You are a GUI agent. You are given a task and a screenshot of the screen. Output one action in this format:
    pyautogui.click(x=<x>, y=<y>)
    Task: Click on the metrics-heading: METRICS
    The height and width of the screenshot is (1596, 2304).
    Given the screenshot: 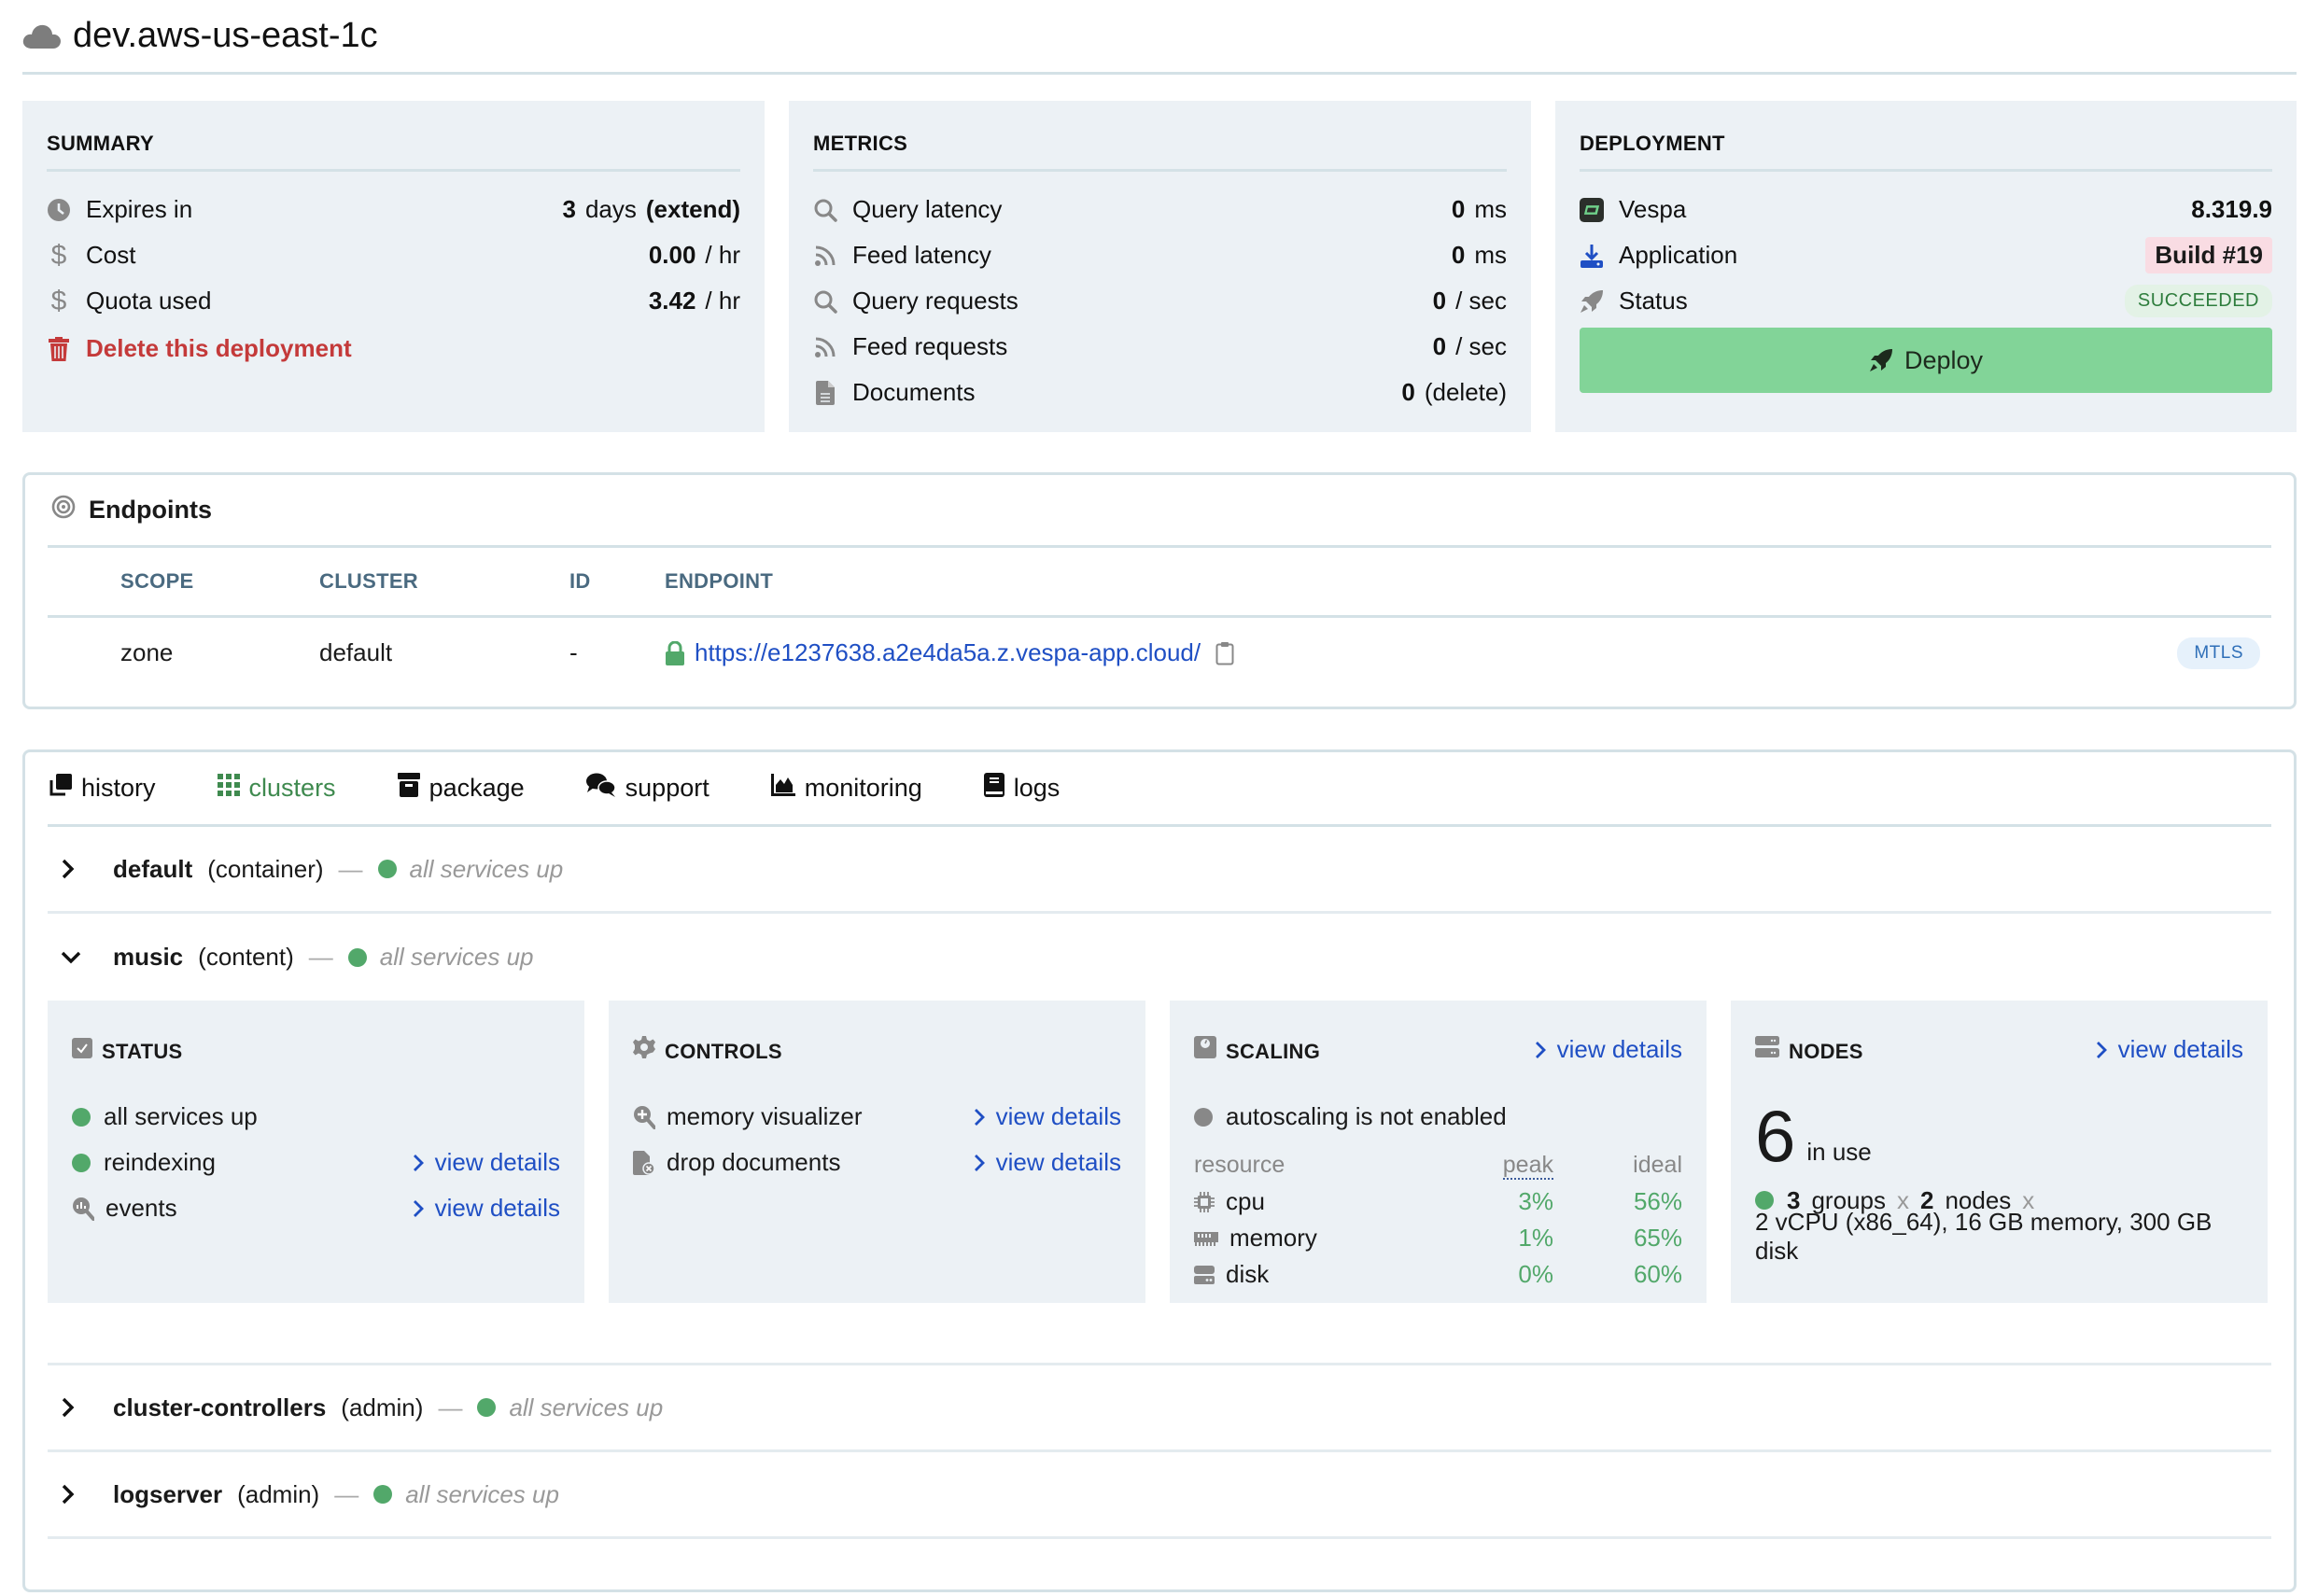 What is the action you would take?
    pyautogui.click(x=1160, y=136)
    